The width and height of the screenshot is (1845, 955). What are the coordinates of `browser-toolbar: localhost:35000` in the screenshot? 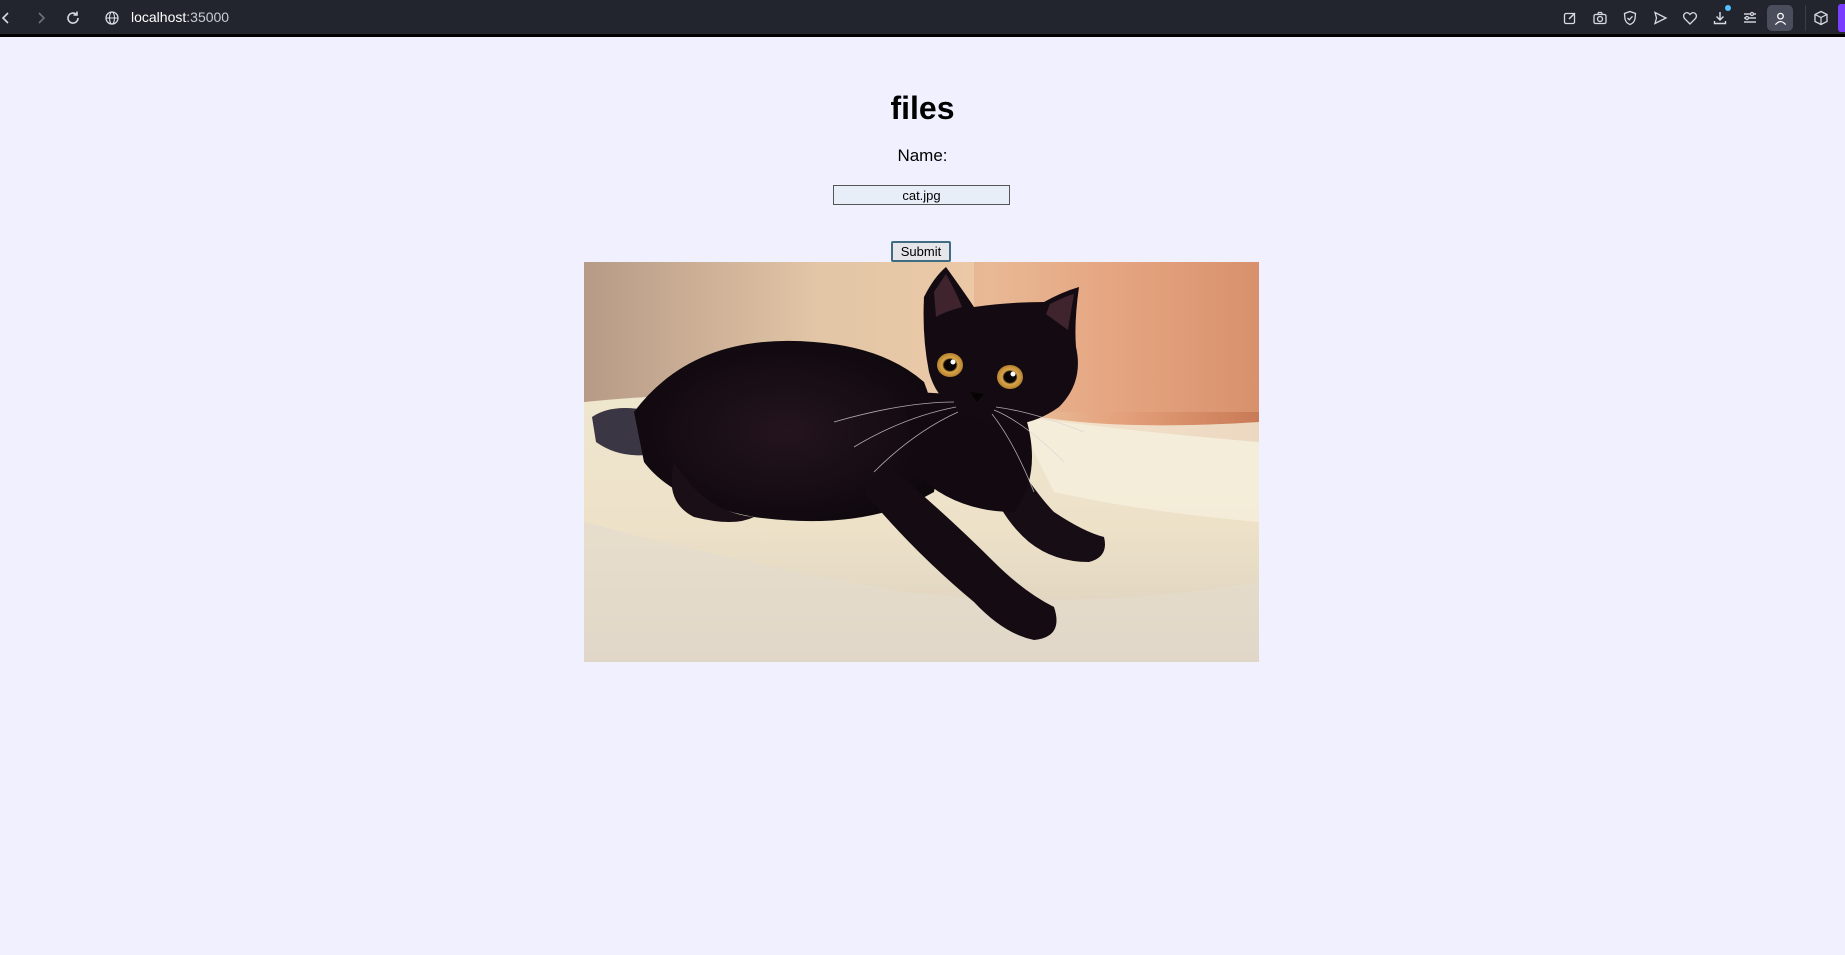 It's located at (922, 18).